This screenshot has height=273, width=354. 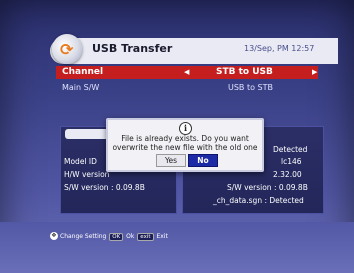 What do you see at coordinates (267, 187) in the screenshot?
I see `usb-sw-version: S/W version : 0.09.8B` at bounding box center [267, 187].